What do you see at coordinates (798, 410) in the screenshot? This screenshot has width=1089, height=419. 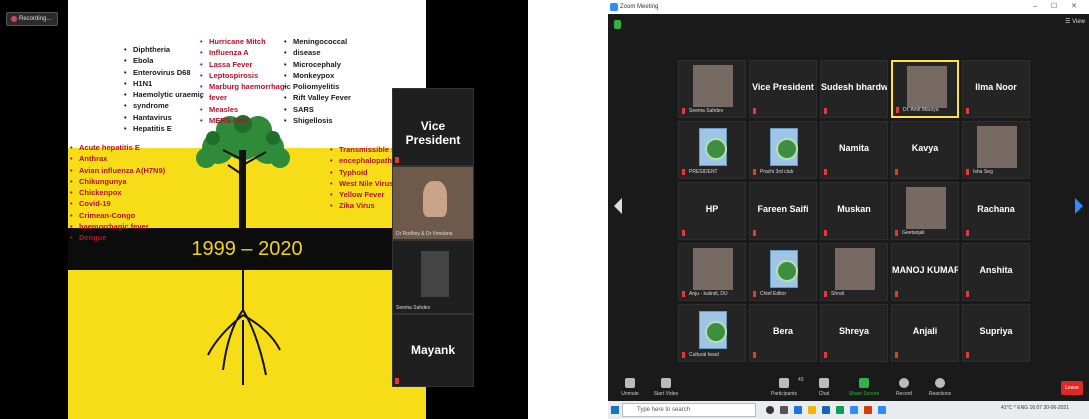 I see `chrome-icon` at bounding box center [798, 410].